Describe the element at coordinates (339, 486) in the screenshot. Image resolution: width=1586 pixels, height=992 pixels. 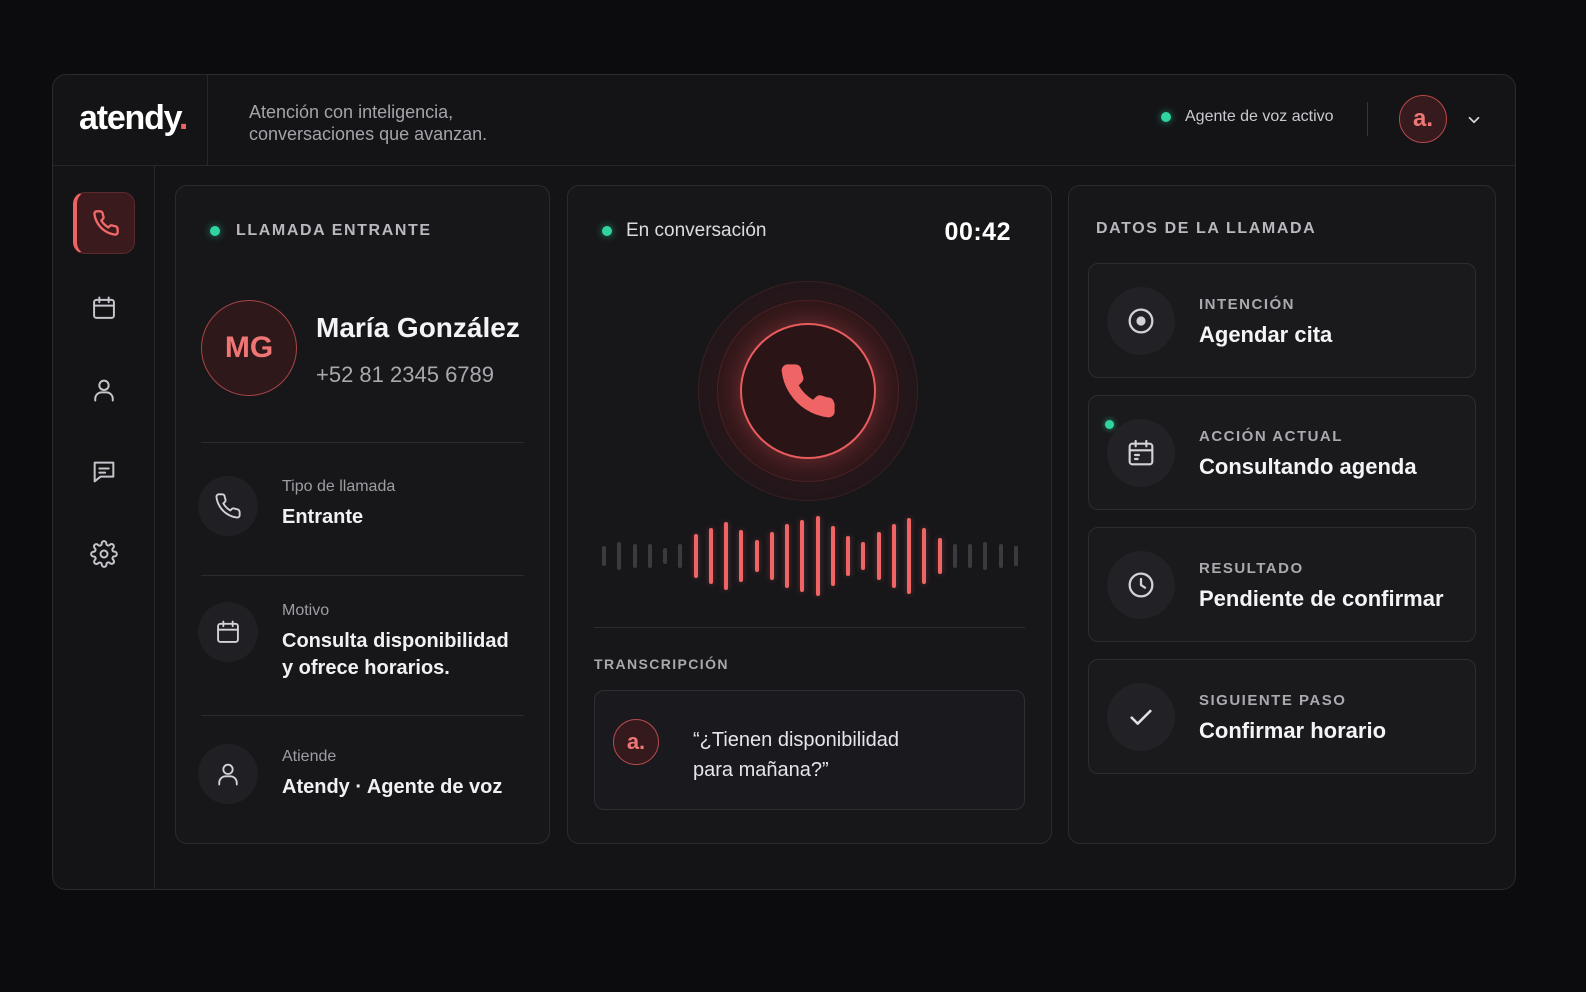
I see `info-label: Tipo de llamada` at that location.